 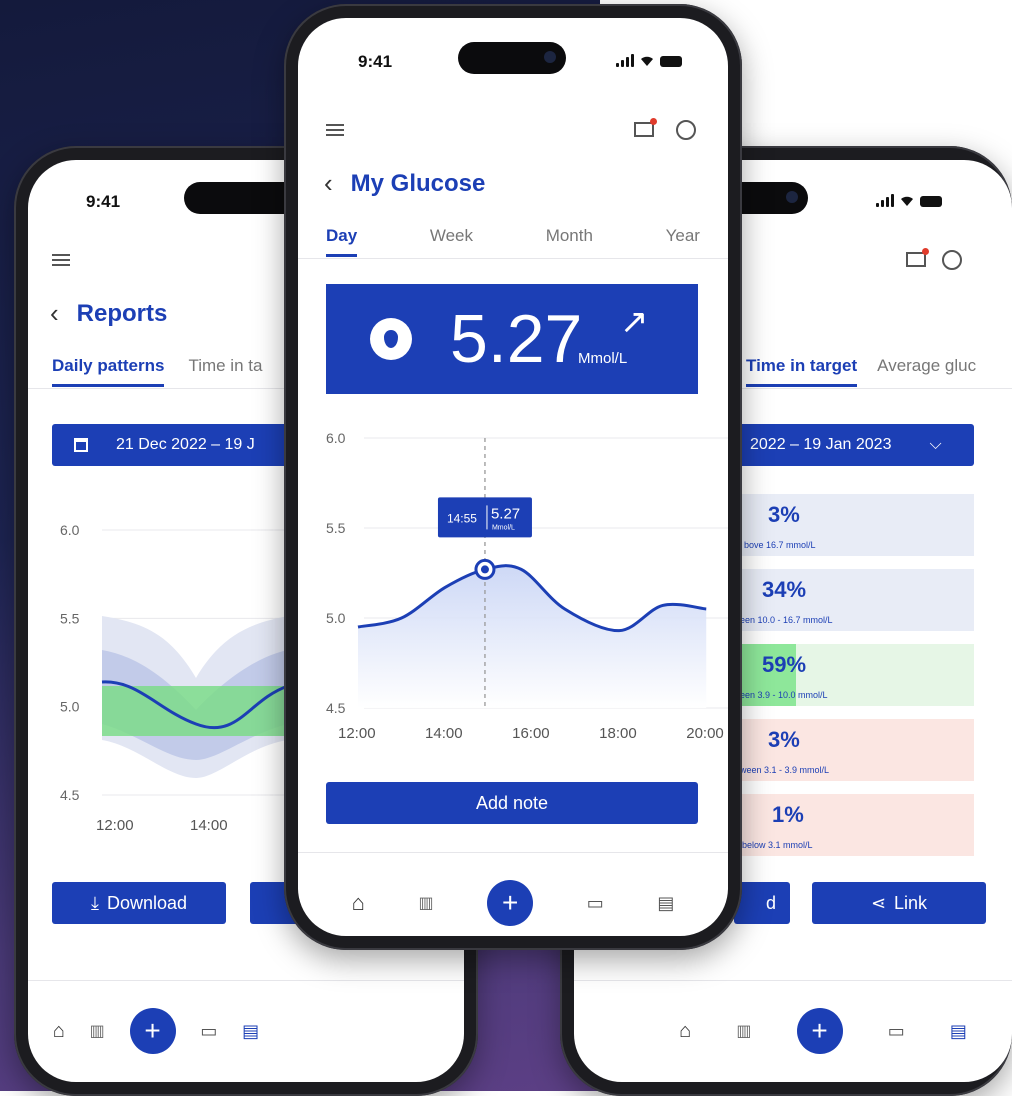 I want to click on tile-very-low: 1% below 3.1 mmol/L, so click(x=845, y=825).